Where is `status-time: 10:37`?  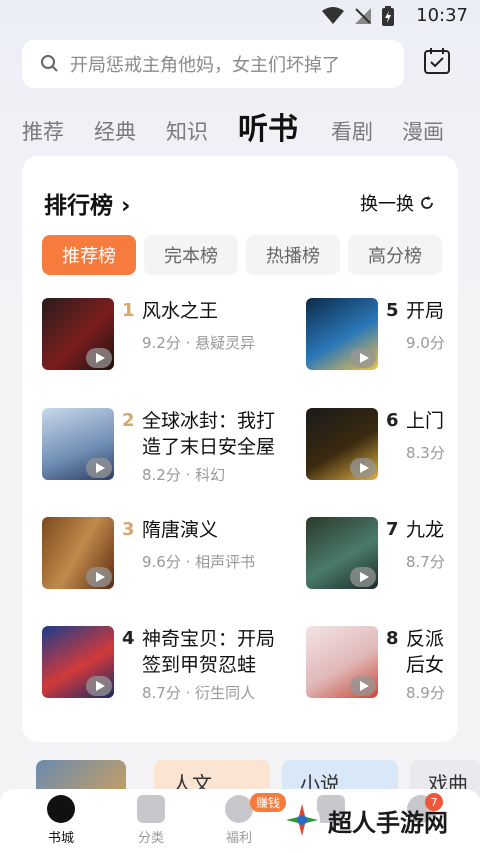 status-time: 10:37 is located at coordinates (442, 15).